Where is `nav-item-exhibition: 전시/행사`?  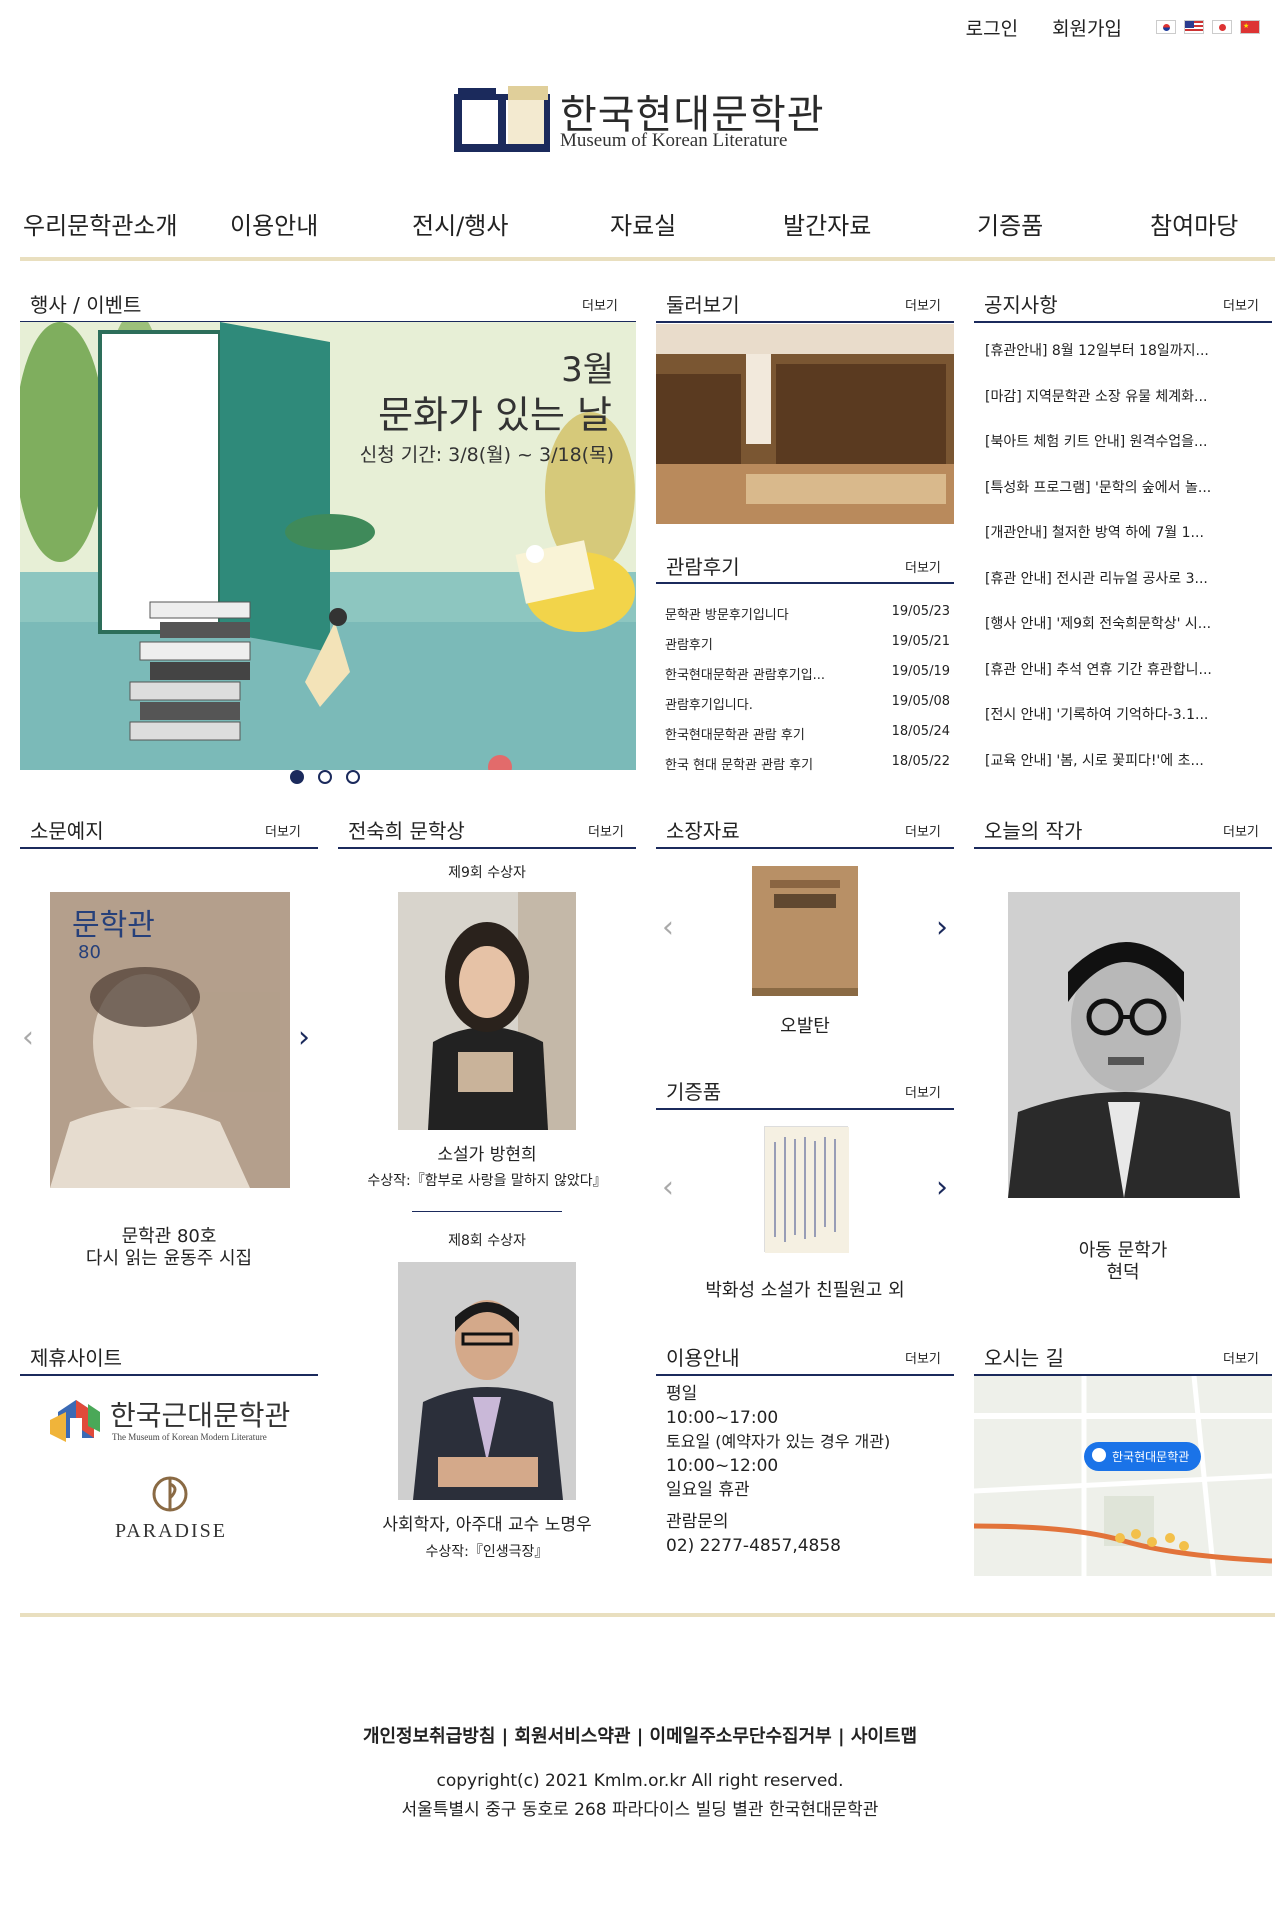
nav-item-exhibition: 전시/행사 is located at coordinates (460, 223).